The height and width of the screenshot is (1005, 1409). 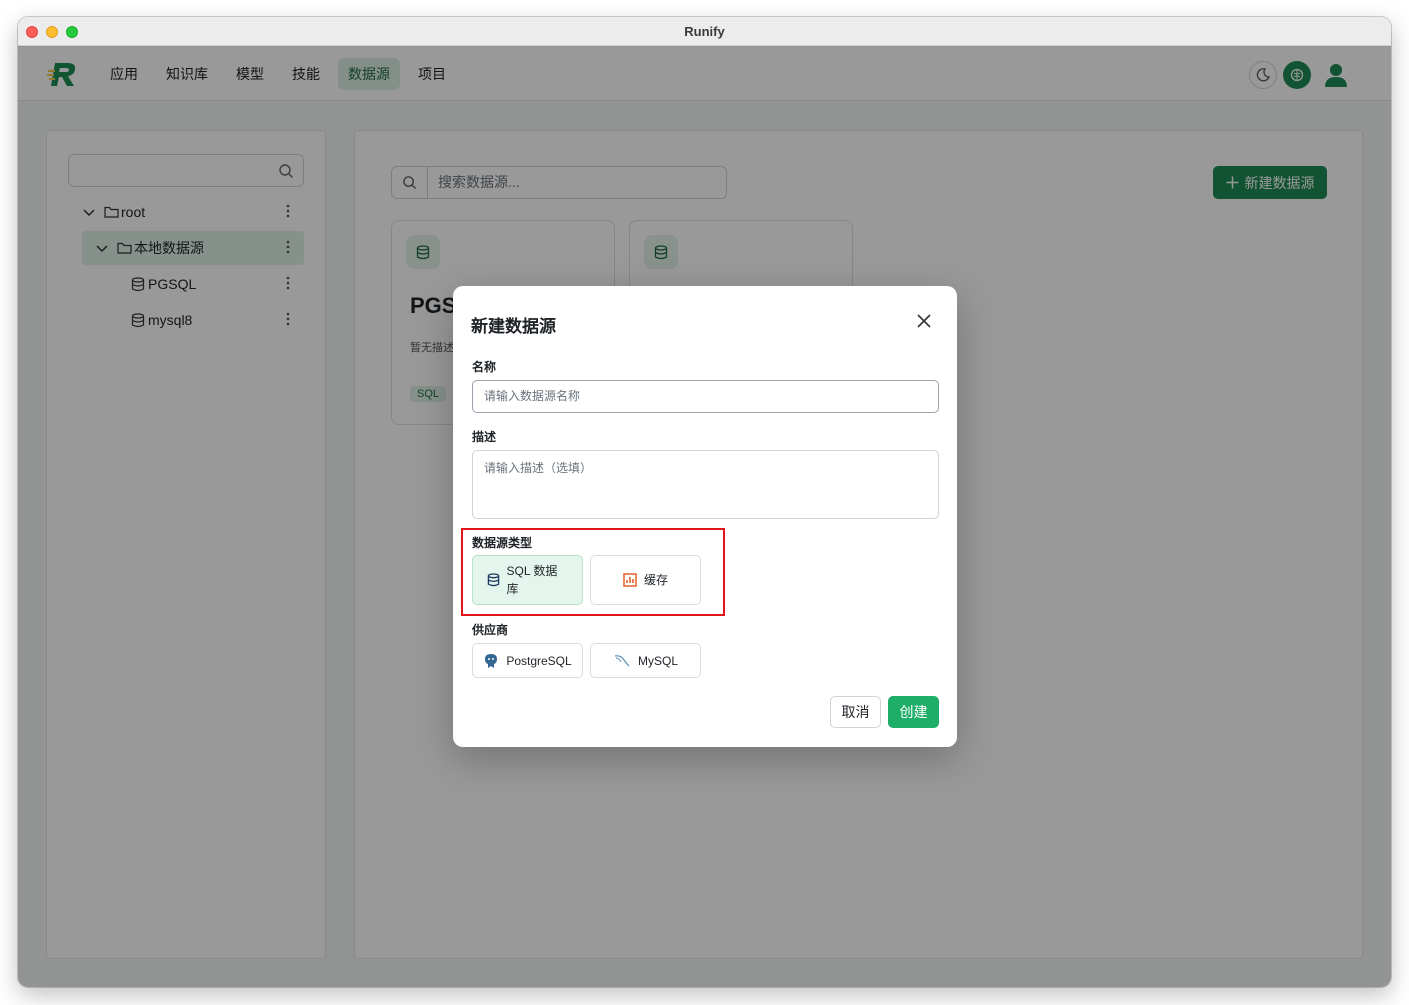 I want to click on description-textarea: 请输入描述（选填）, so click(x=705, y=484).